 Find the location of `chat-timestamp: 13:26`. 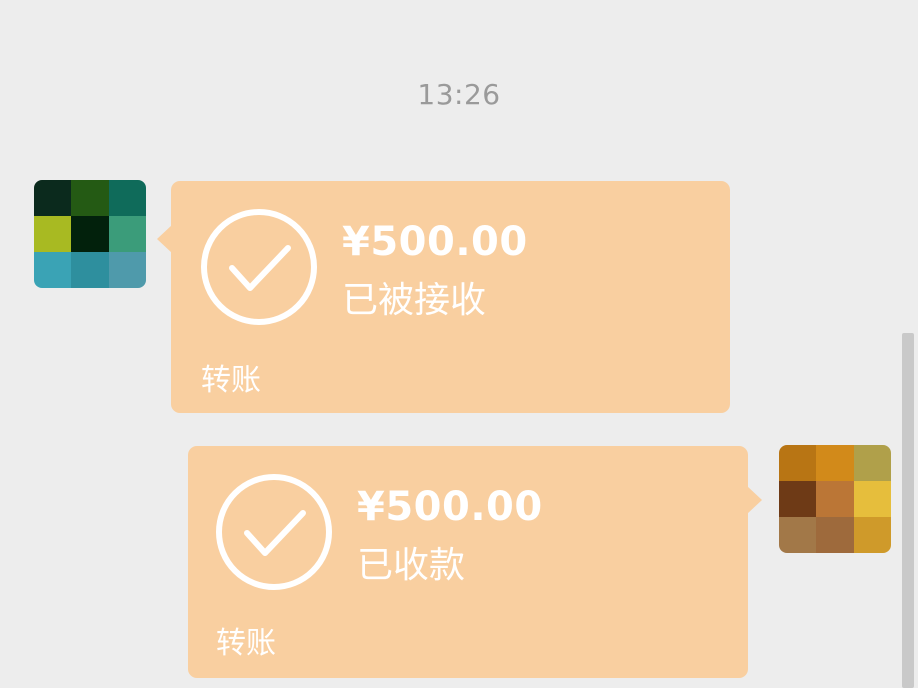

chat-timestamp: 13:26 is located at coordinates (459, 94).